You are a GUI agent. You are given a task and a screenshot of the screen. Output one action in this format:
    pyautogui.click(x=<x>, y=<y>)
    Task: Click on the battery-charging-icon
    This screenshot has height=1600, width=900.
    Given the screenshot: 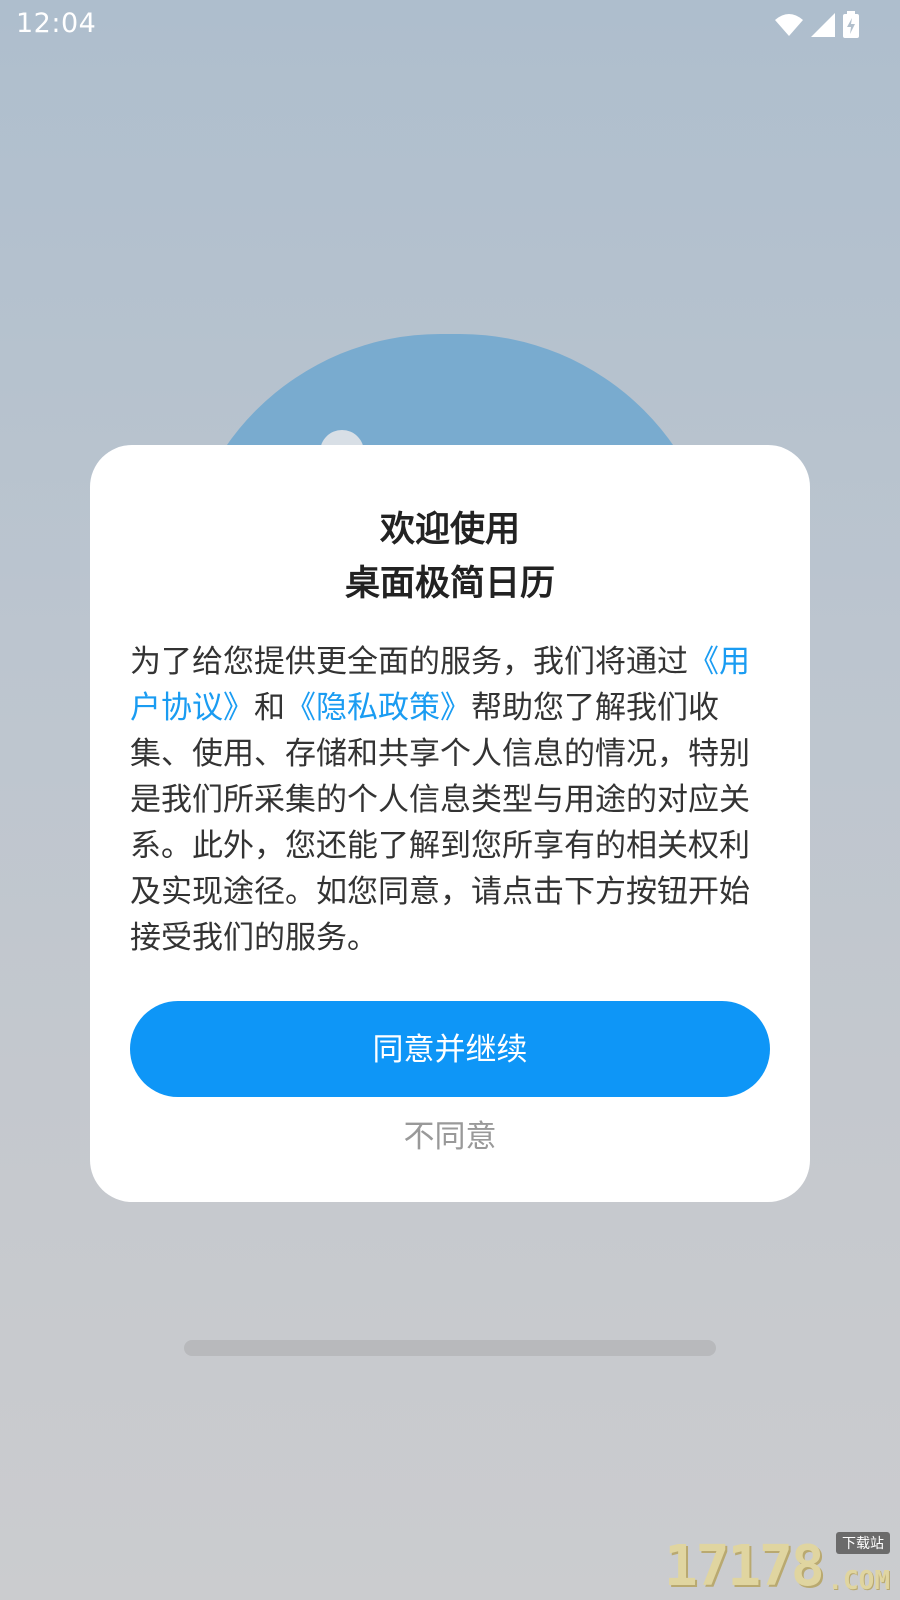 What is the action you would take?
    pyautogui.click(x=851, y=25)
    